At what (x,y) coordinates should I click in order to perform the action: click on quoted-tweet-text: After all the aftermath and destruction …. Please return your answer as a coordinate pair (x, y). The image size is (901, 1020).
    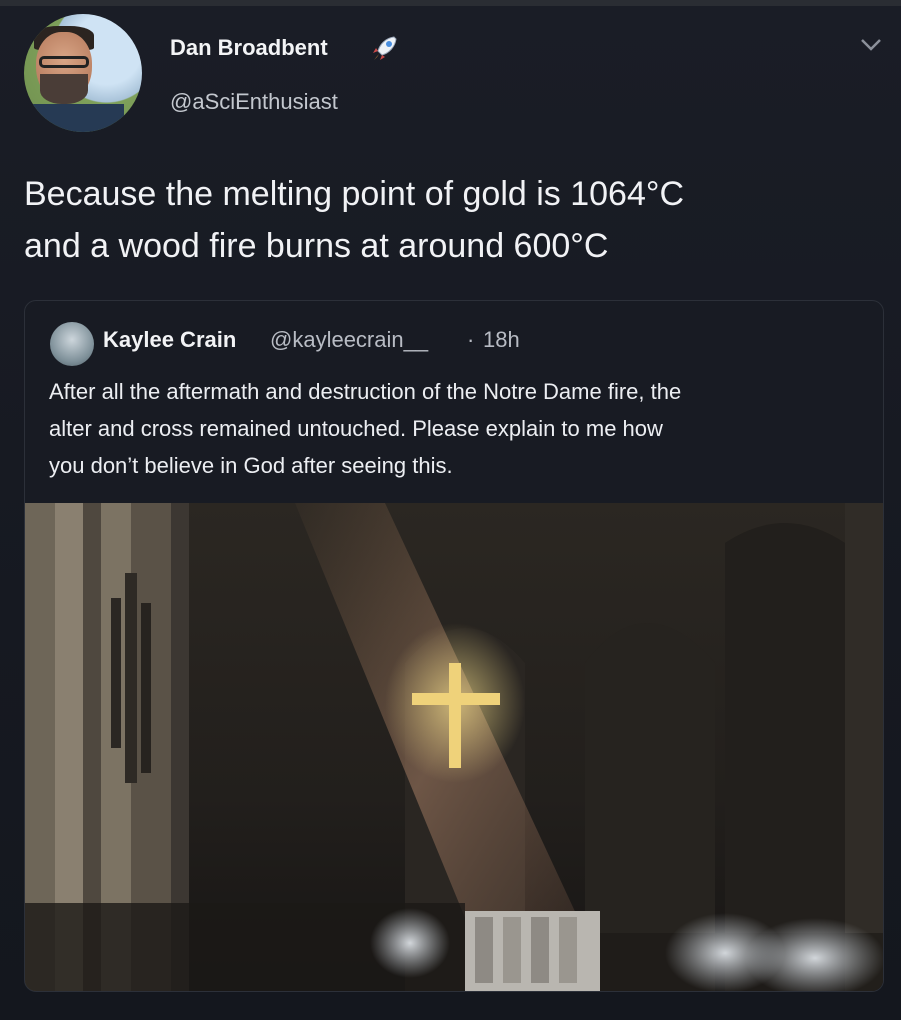
    Looking at the image, I should click on (456, 428).